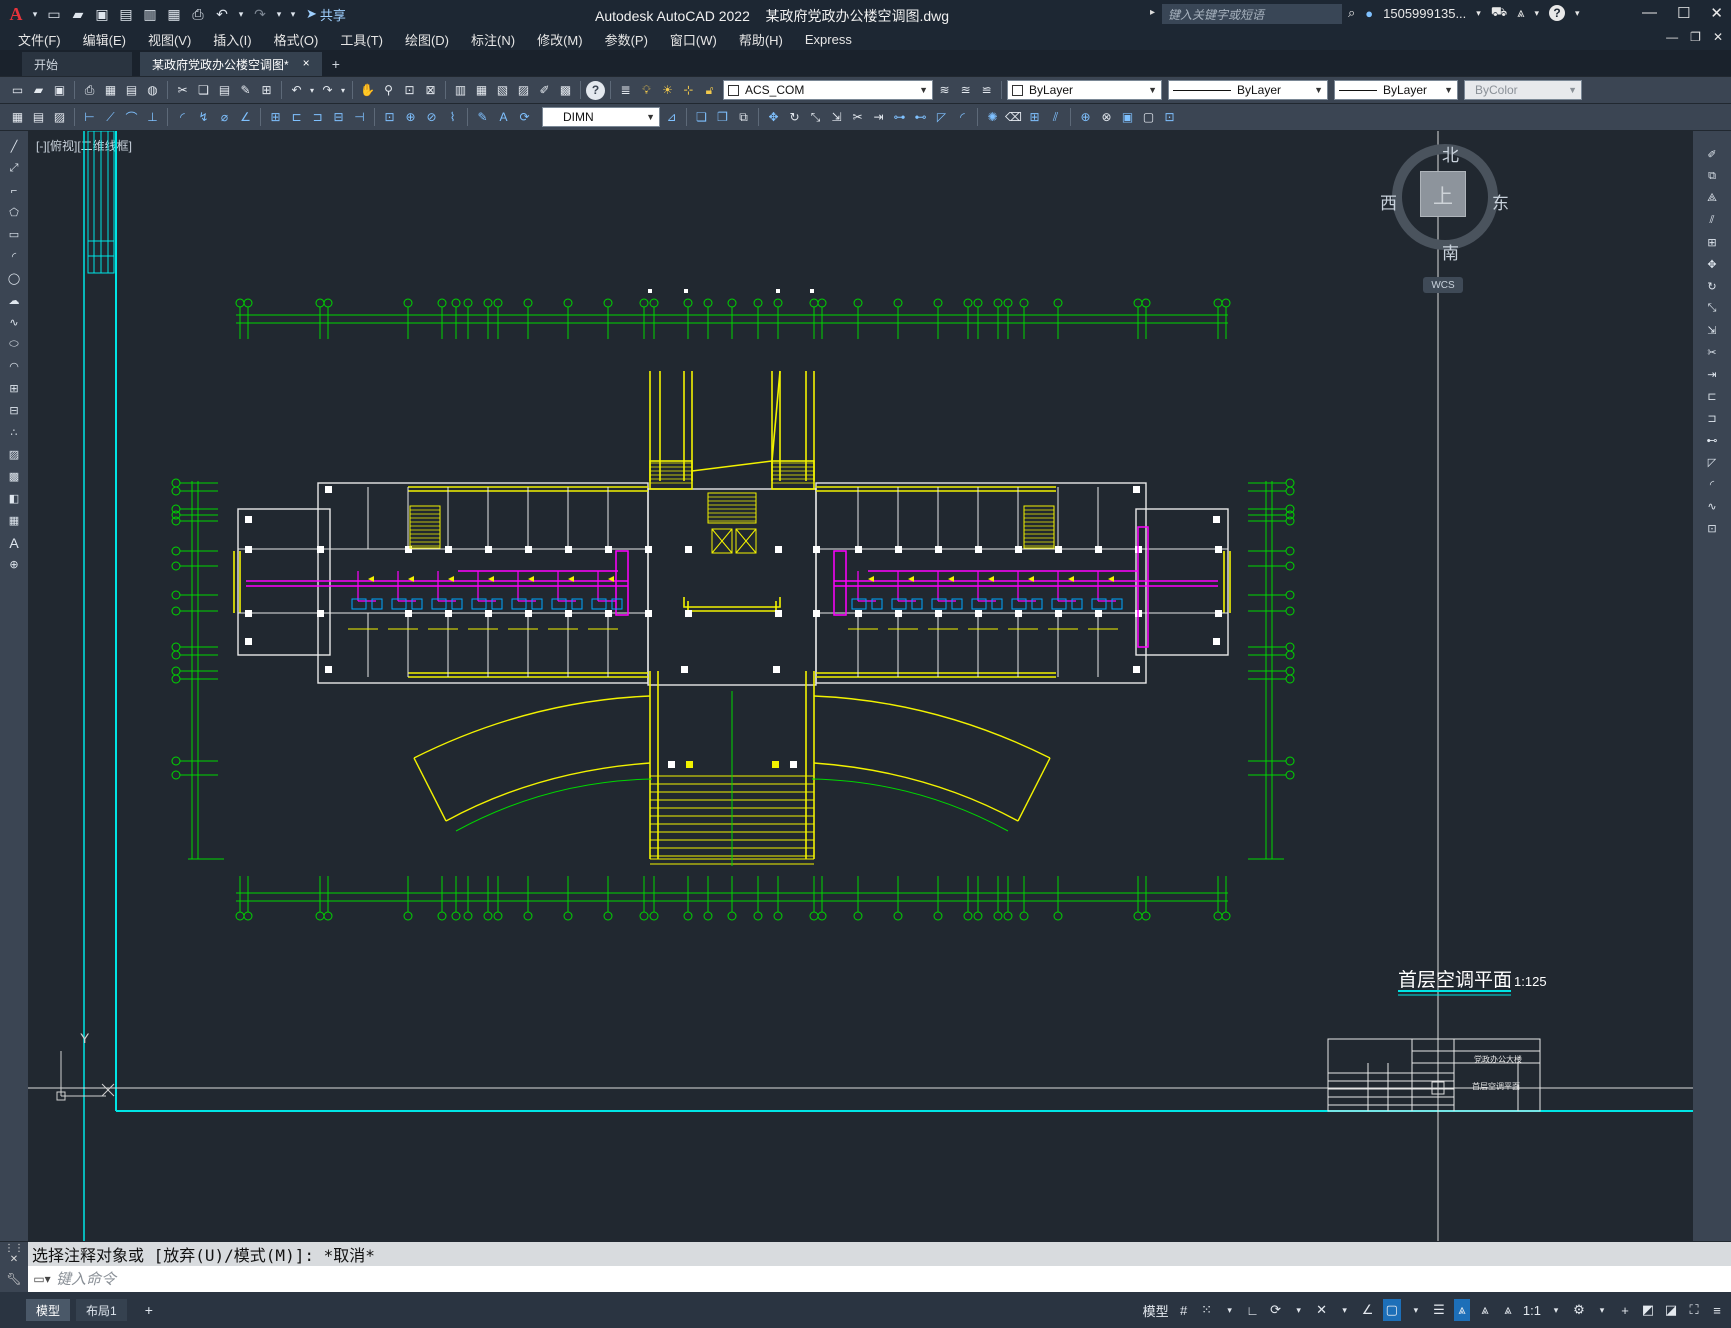 This screenshot has width=1731, height=1328. I want to click on break-icon: ⊶, so click(899, 117).